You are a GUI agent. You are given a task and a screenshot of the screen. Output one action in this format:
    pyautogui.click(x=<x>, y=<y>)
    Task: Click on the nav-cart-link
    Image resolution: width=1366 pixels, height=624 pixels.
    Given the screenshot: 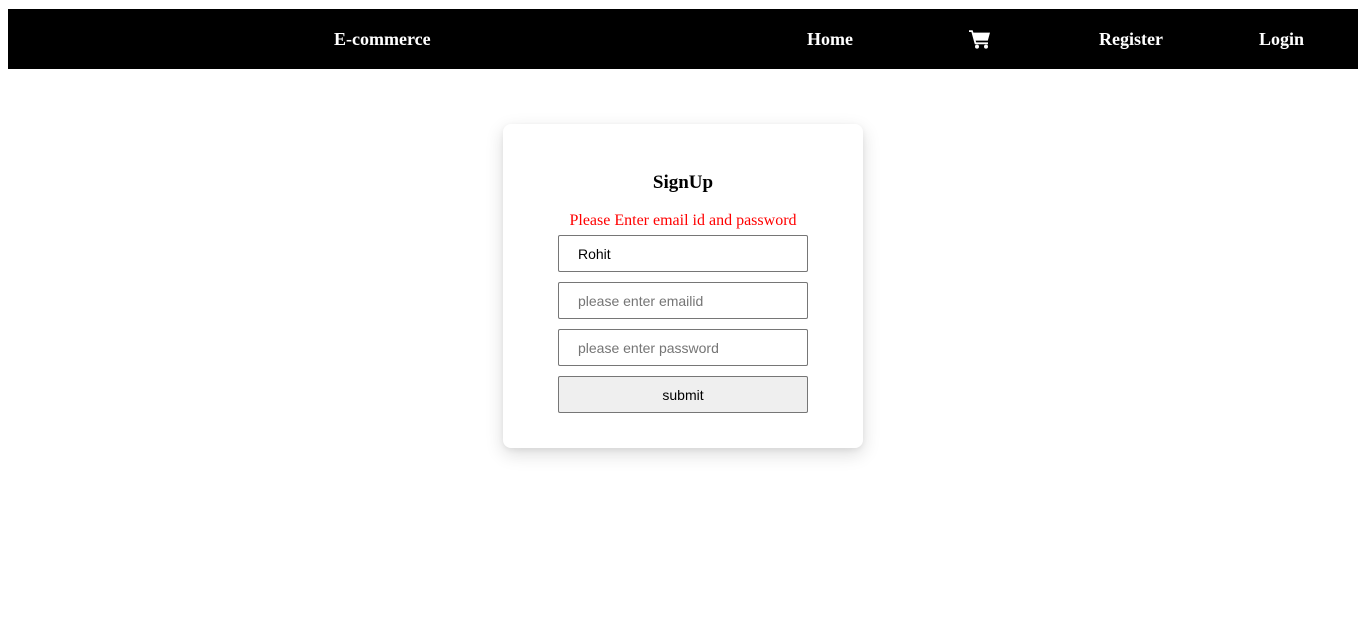 What is the action you would take?
    pyautogui.click(x=980, y=39)
    